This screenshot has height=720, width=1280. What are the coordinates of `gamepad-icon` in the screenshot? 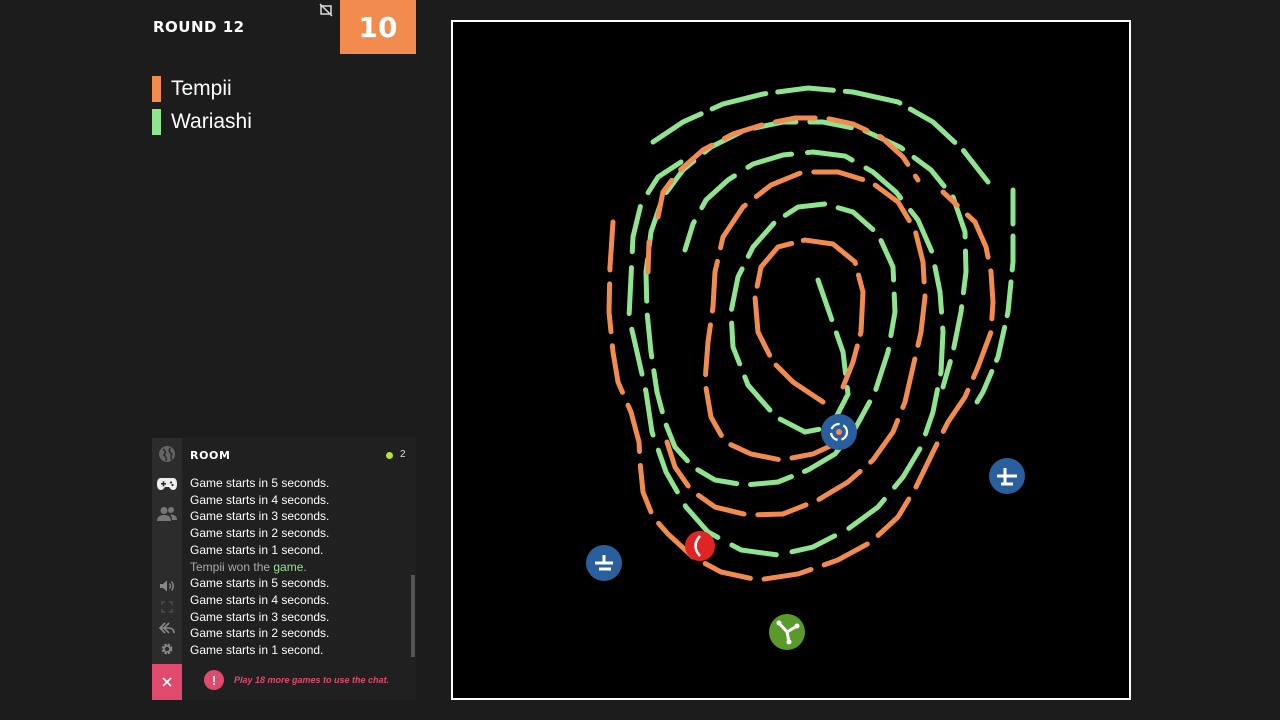 It's located at (167, 484).